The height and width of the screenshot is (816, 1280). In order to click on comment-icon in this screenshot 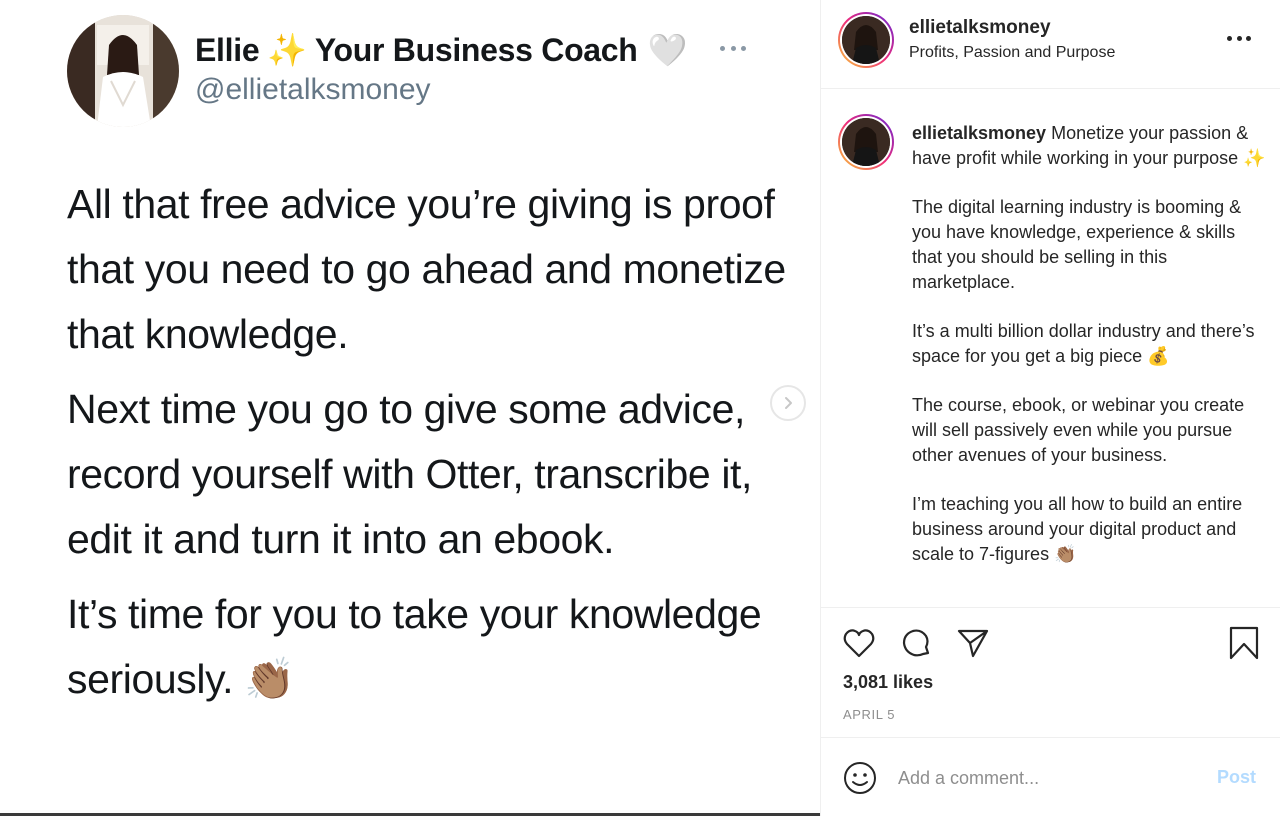, I will do `click(916, 643)`.